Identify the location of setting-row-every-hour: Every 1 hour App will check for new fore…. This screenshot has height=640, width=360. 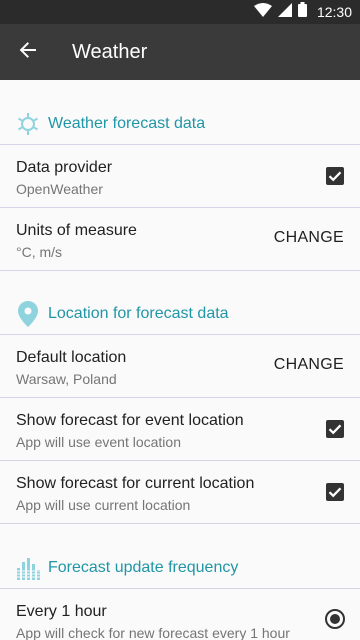
(180, 614).